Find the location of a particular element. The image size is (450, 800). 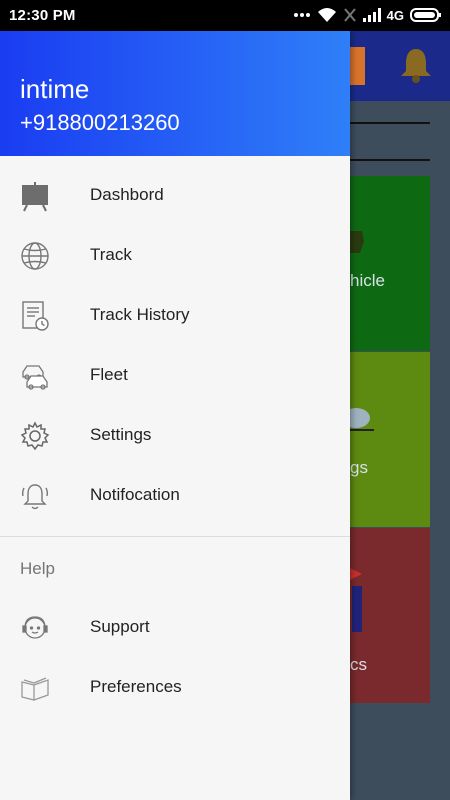

settings-tile: gs is located at coordinates (390, 439).